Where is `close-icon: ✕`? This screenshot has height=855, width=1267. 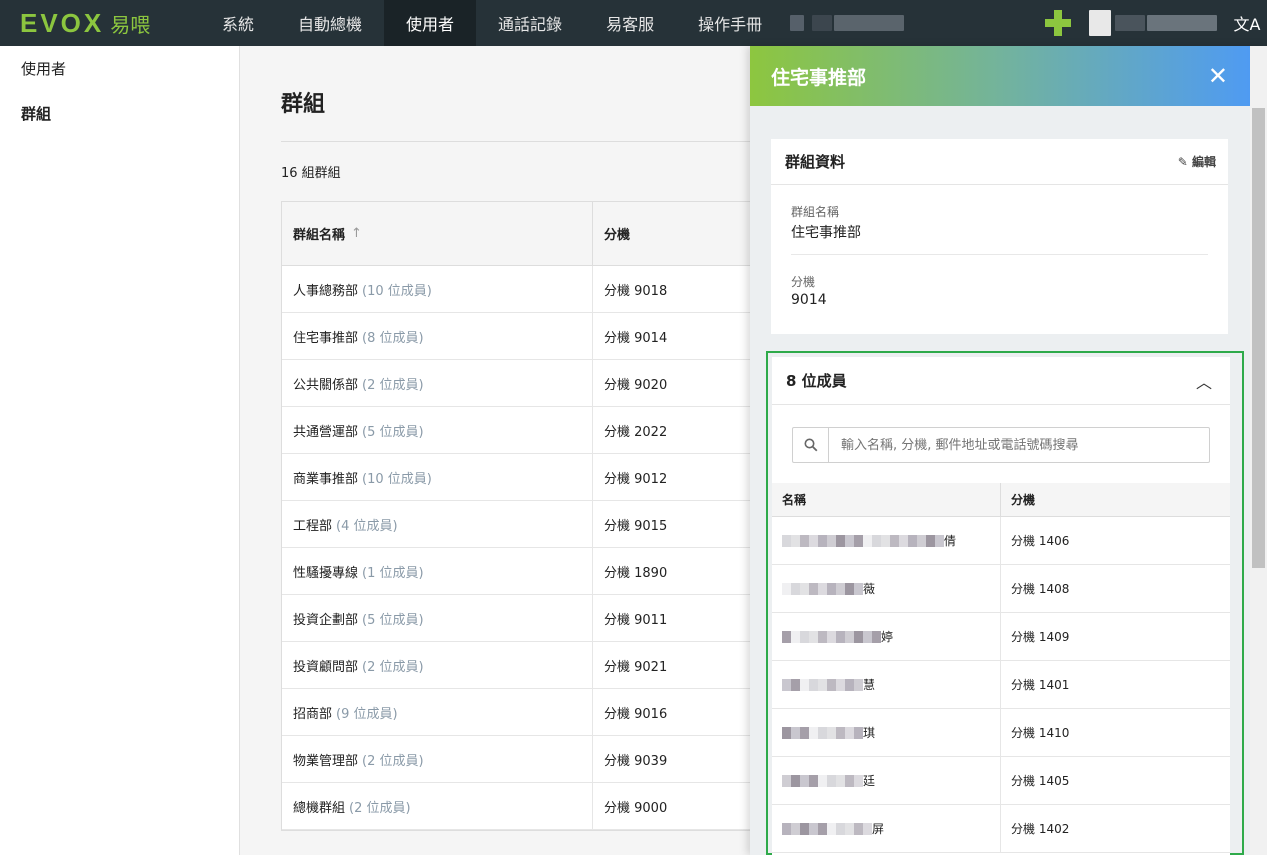
close-icon: ✕ is located at coordinates (1218, 76).